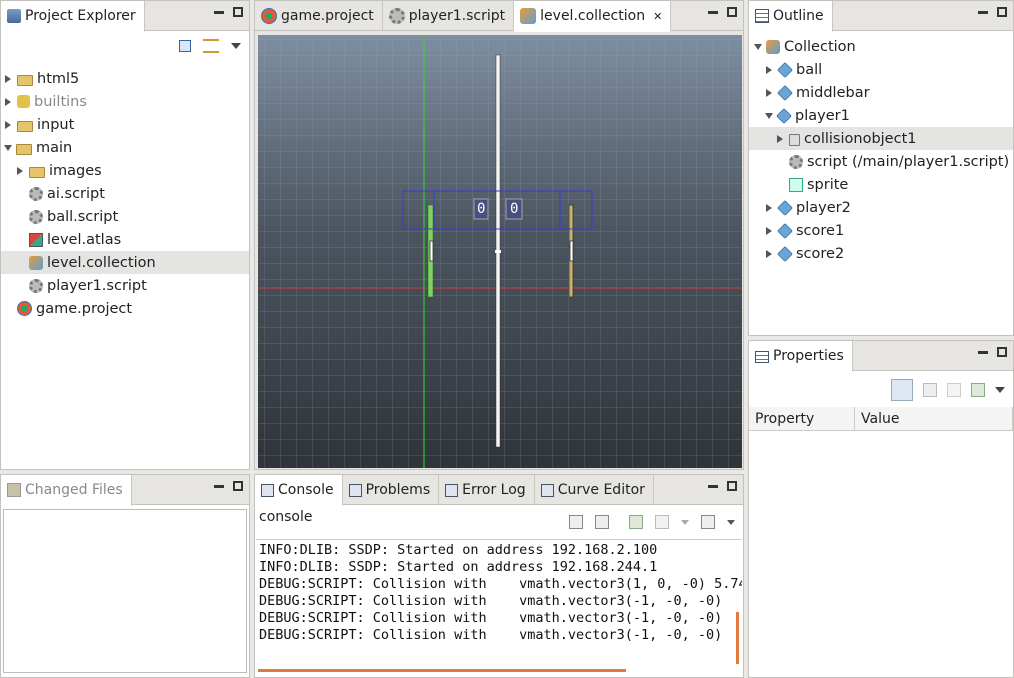 Image resolution: width=1014 pixels, height=678 pixels. Describe the element at coordinates (594, 490) in the screenshot. I see `tab-curve-editor: Curve Editor` at that location.